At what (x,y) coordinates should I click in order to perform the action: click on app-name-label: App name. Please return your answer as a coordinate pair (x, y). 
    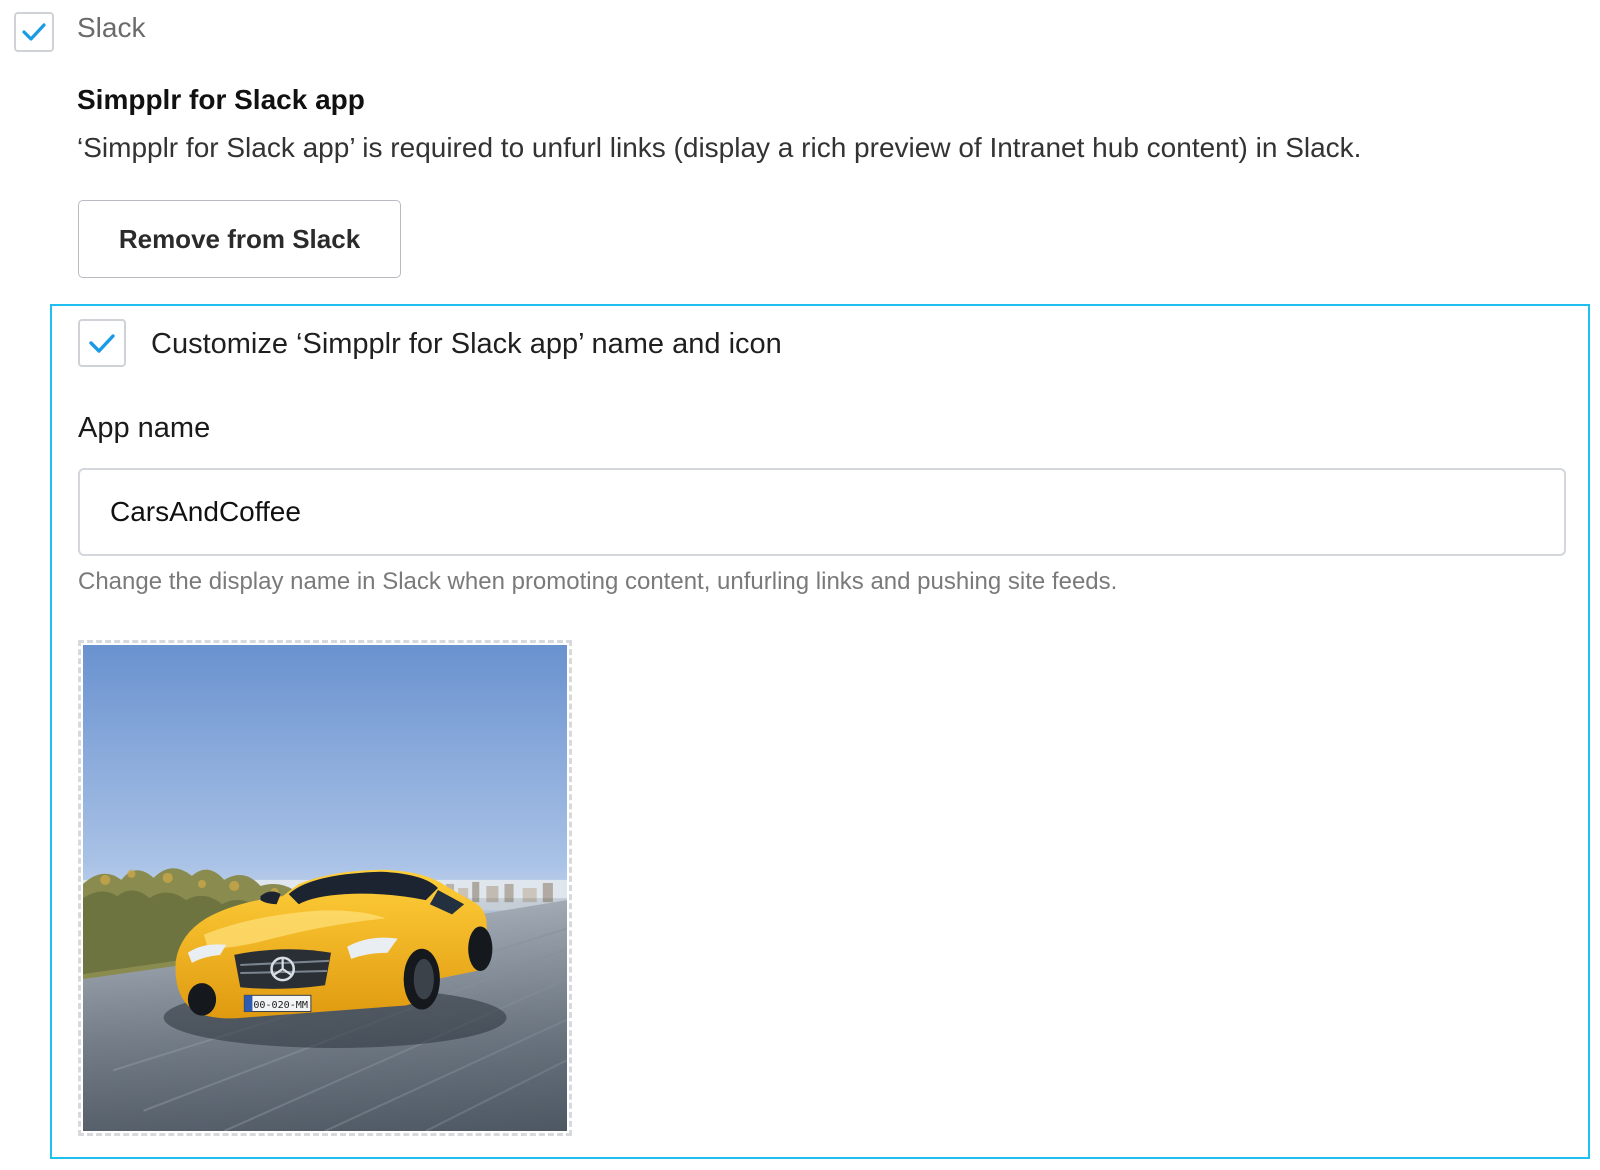
    Looking at the image, I should click on (144, 428).